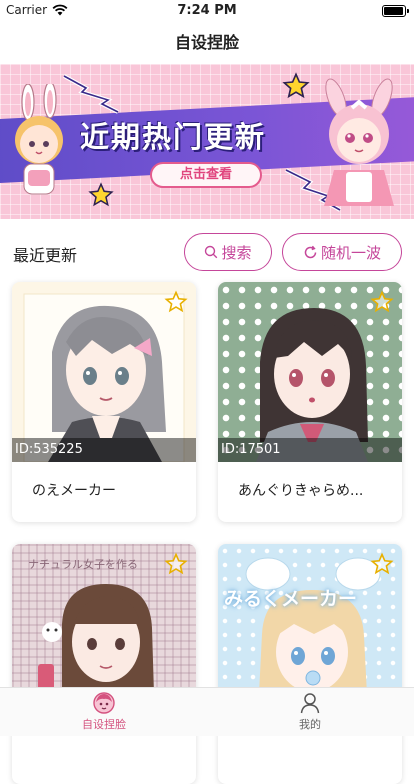 This screenshot has width=414, height=784. What do you see at coordinates (83, 564) in the screenshot?
I see `maker-thumbnail-caption: ナチュラル女子を作る` at bounding box center [83, 564].